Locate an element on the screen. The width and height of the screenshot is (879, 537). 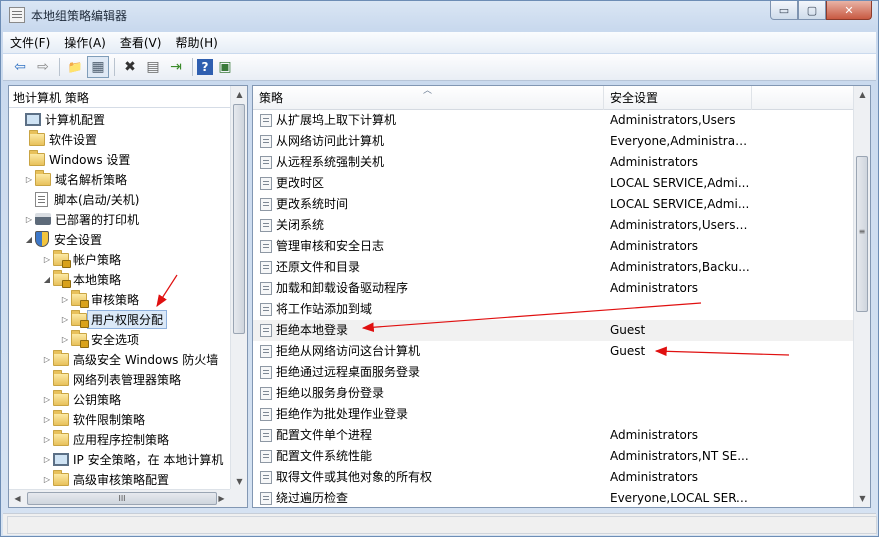
export-icon: ⇥ is located at coordinates (176, 67).